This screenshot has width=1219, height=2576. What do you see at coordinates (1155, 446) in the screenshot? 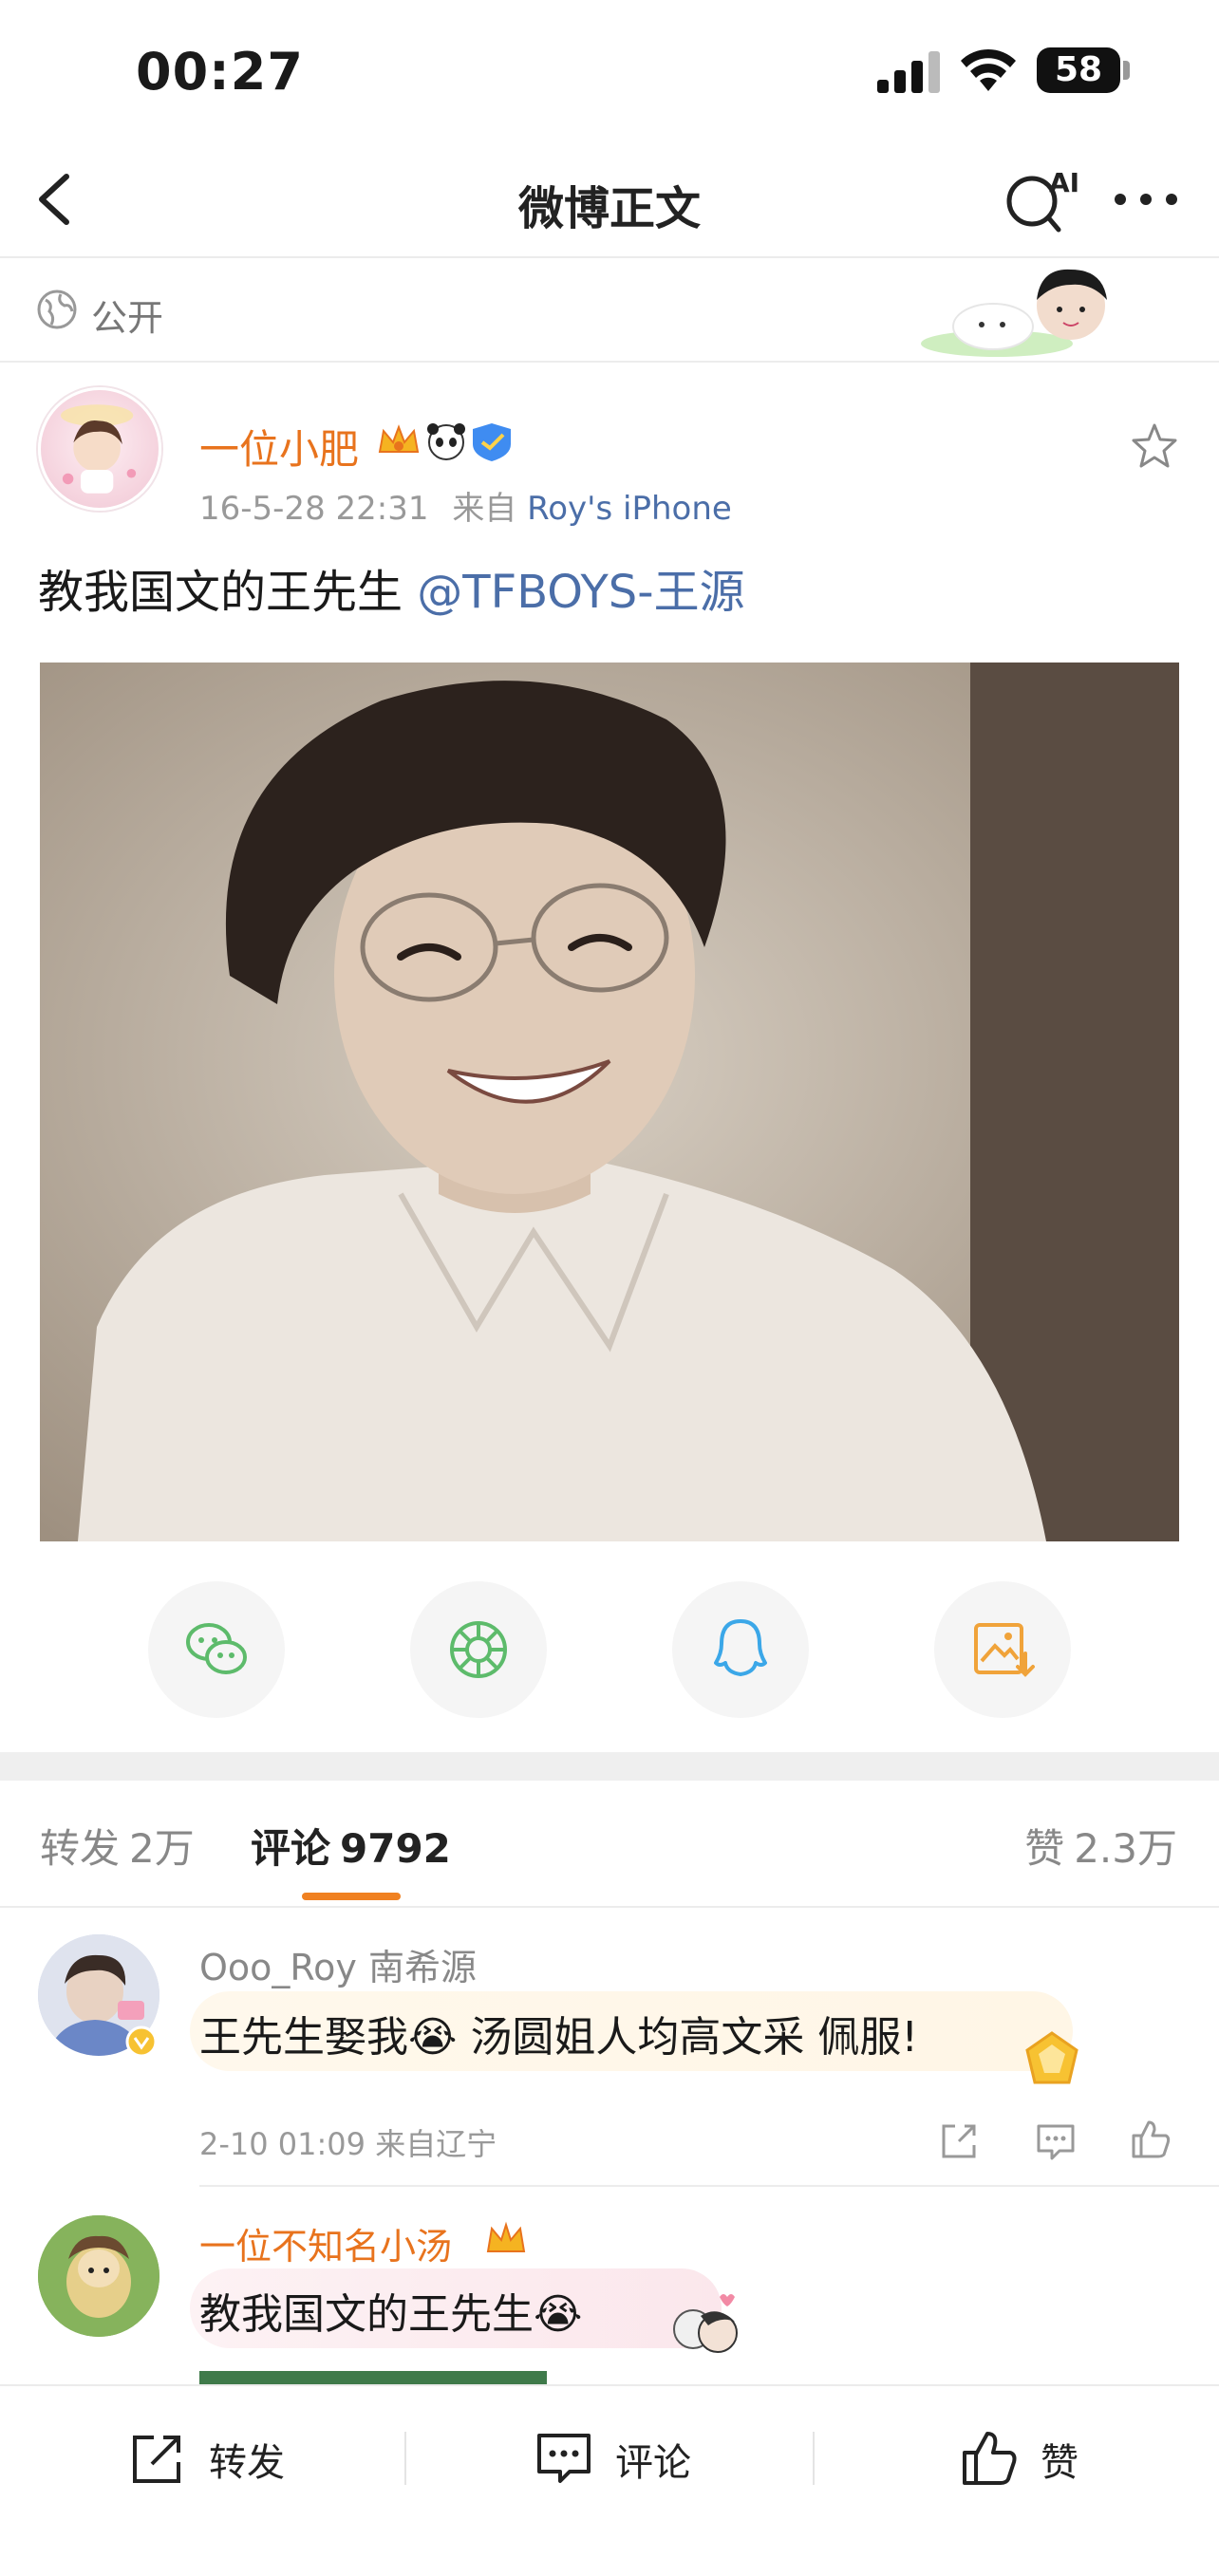
I see `favorite-star-icon` at bounding box center [1155, 446].